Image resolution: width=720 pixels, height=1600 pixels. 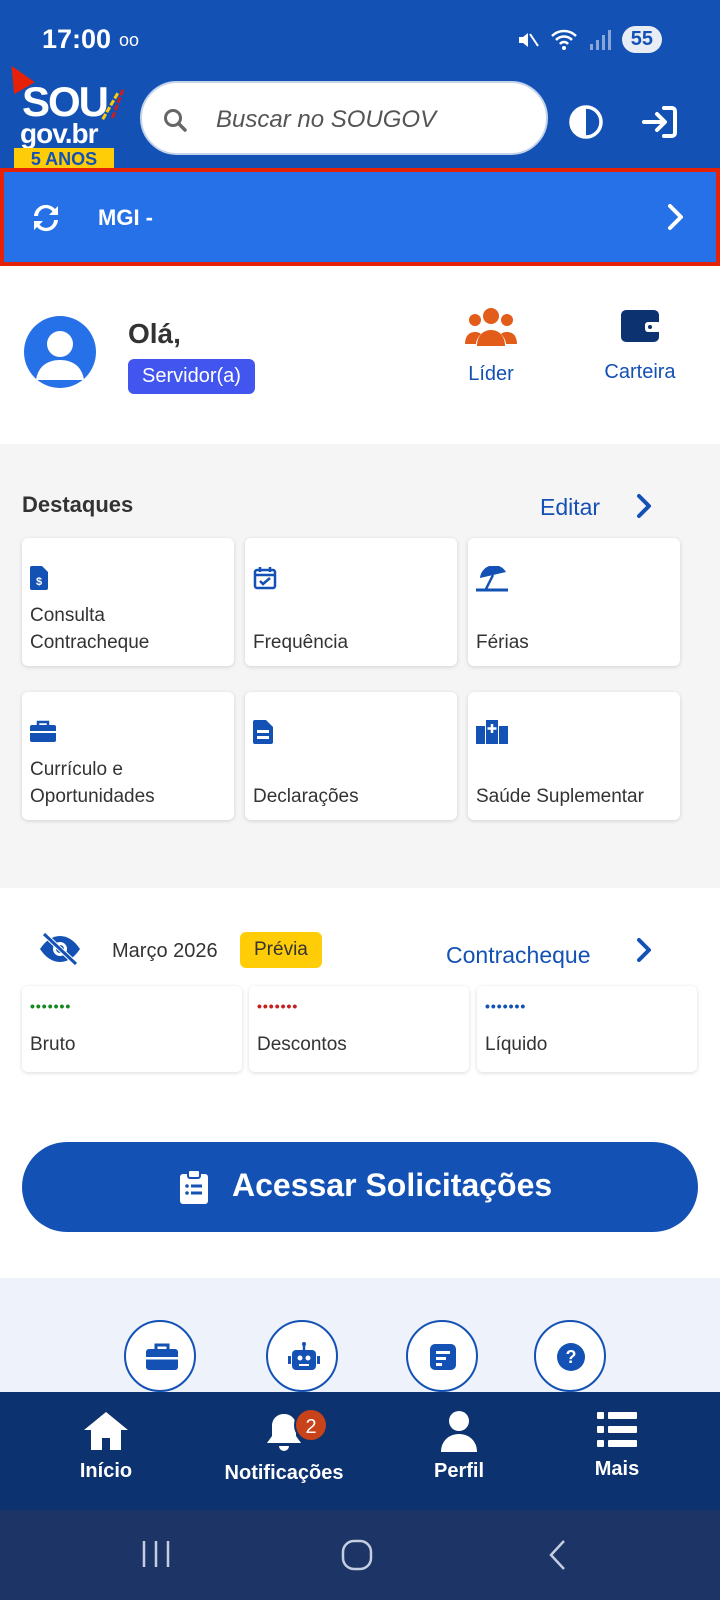 What do you see at coordinates (574, 602) in the screenshot?
I see `card-ferias: Férias` at bounding box center [574, 602].